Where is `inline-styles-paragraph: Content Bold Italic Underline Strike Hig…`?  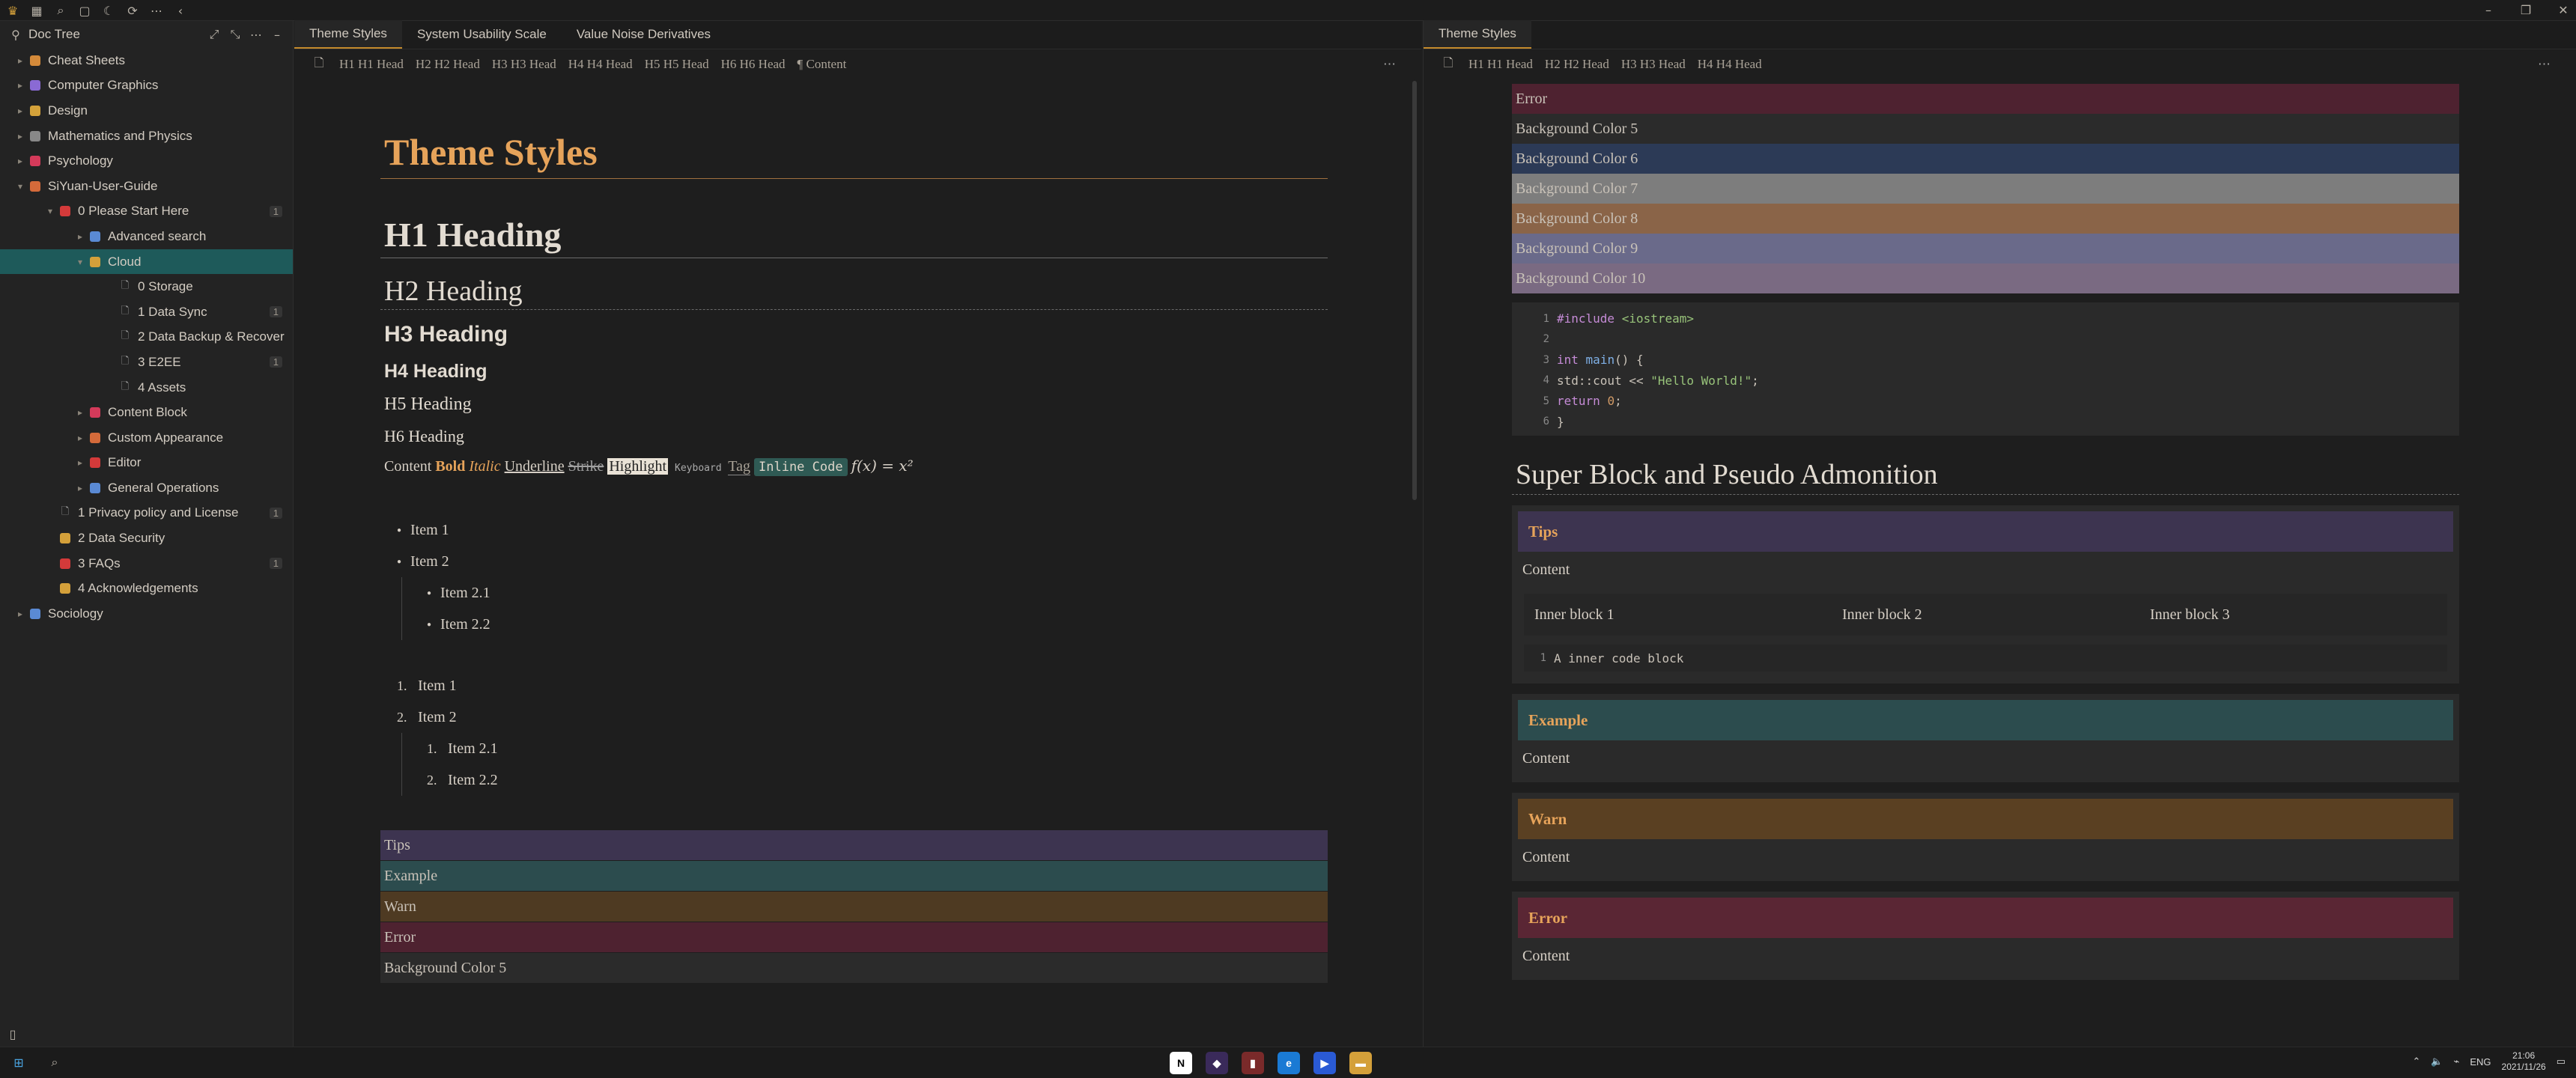 inline-styles-paragraph: Content Bold Italic Underline Strike Hig… is located at coordinates (854, 466).